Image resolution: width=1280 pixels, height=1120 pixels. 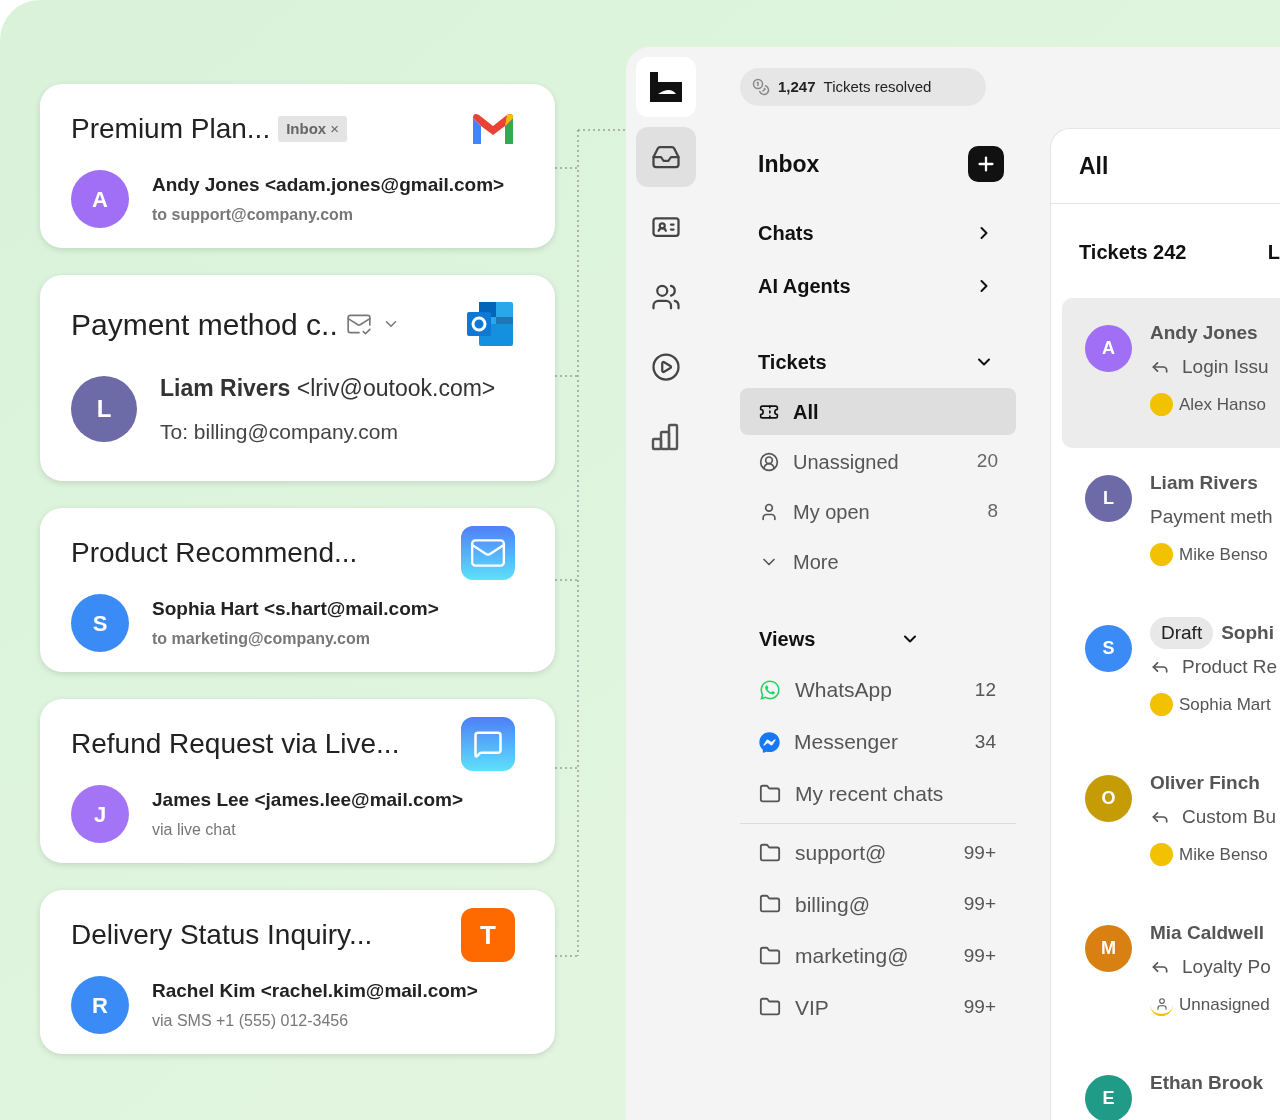 I want to click on play-icon, so click(x=666, y=367).